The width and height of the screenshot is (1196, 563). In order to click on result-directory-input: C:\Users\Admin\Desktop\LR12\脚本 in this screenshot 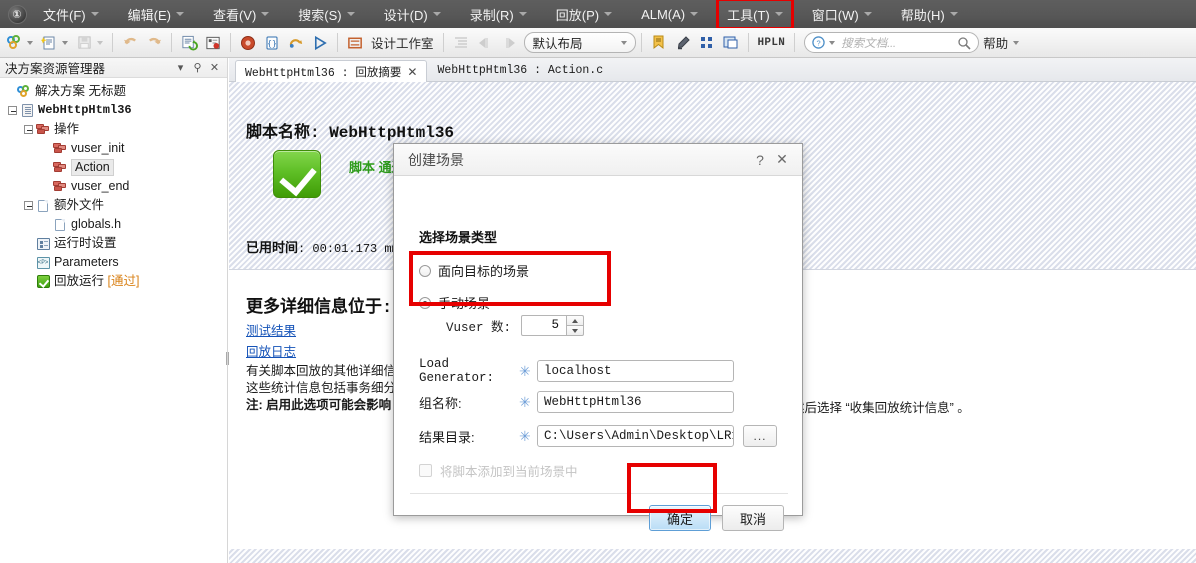, I will do `click(635, 436)`.